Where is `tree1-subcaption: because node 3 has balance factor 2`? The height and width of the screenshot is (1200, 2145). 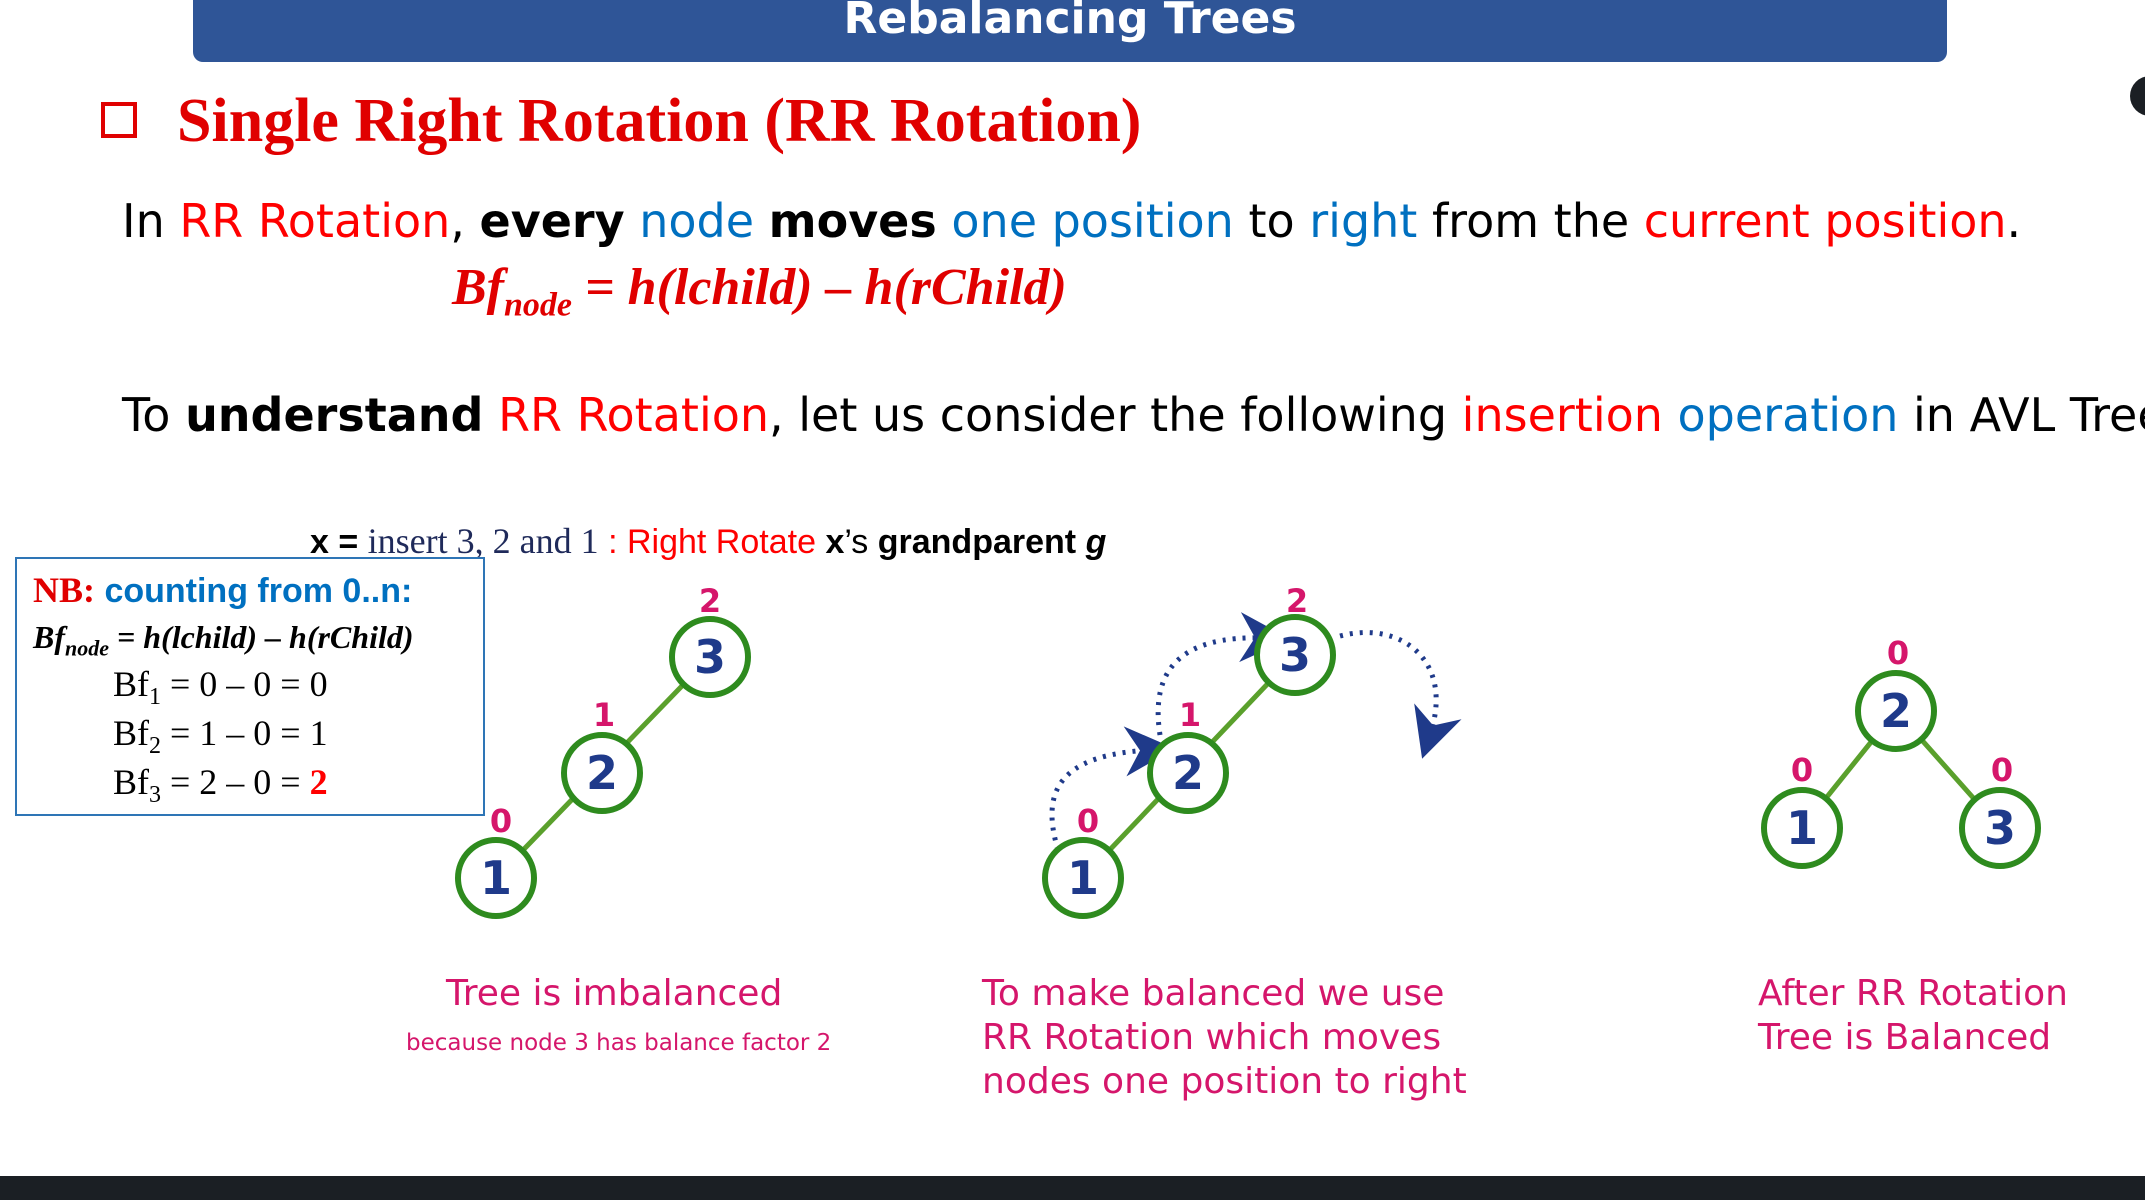
tree1-subcaption: because node 3 has balance factor 2 is located at coordinates (619, 1043).